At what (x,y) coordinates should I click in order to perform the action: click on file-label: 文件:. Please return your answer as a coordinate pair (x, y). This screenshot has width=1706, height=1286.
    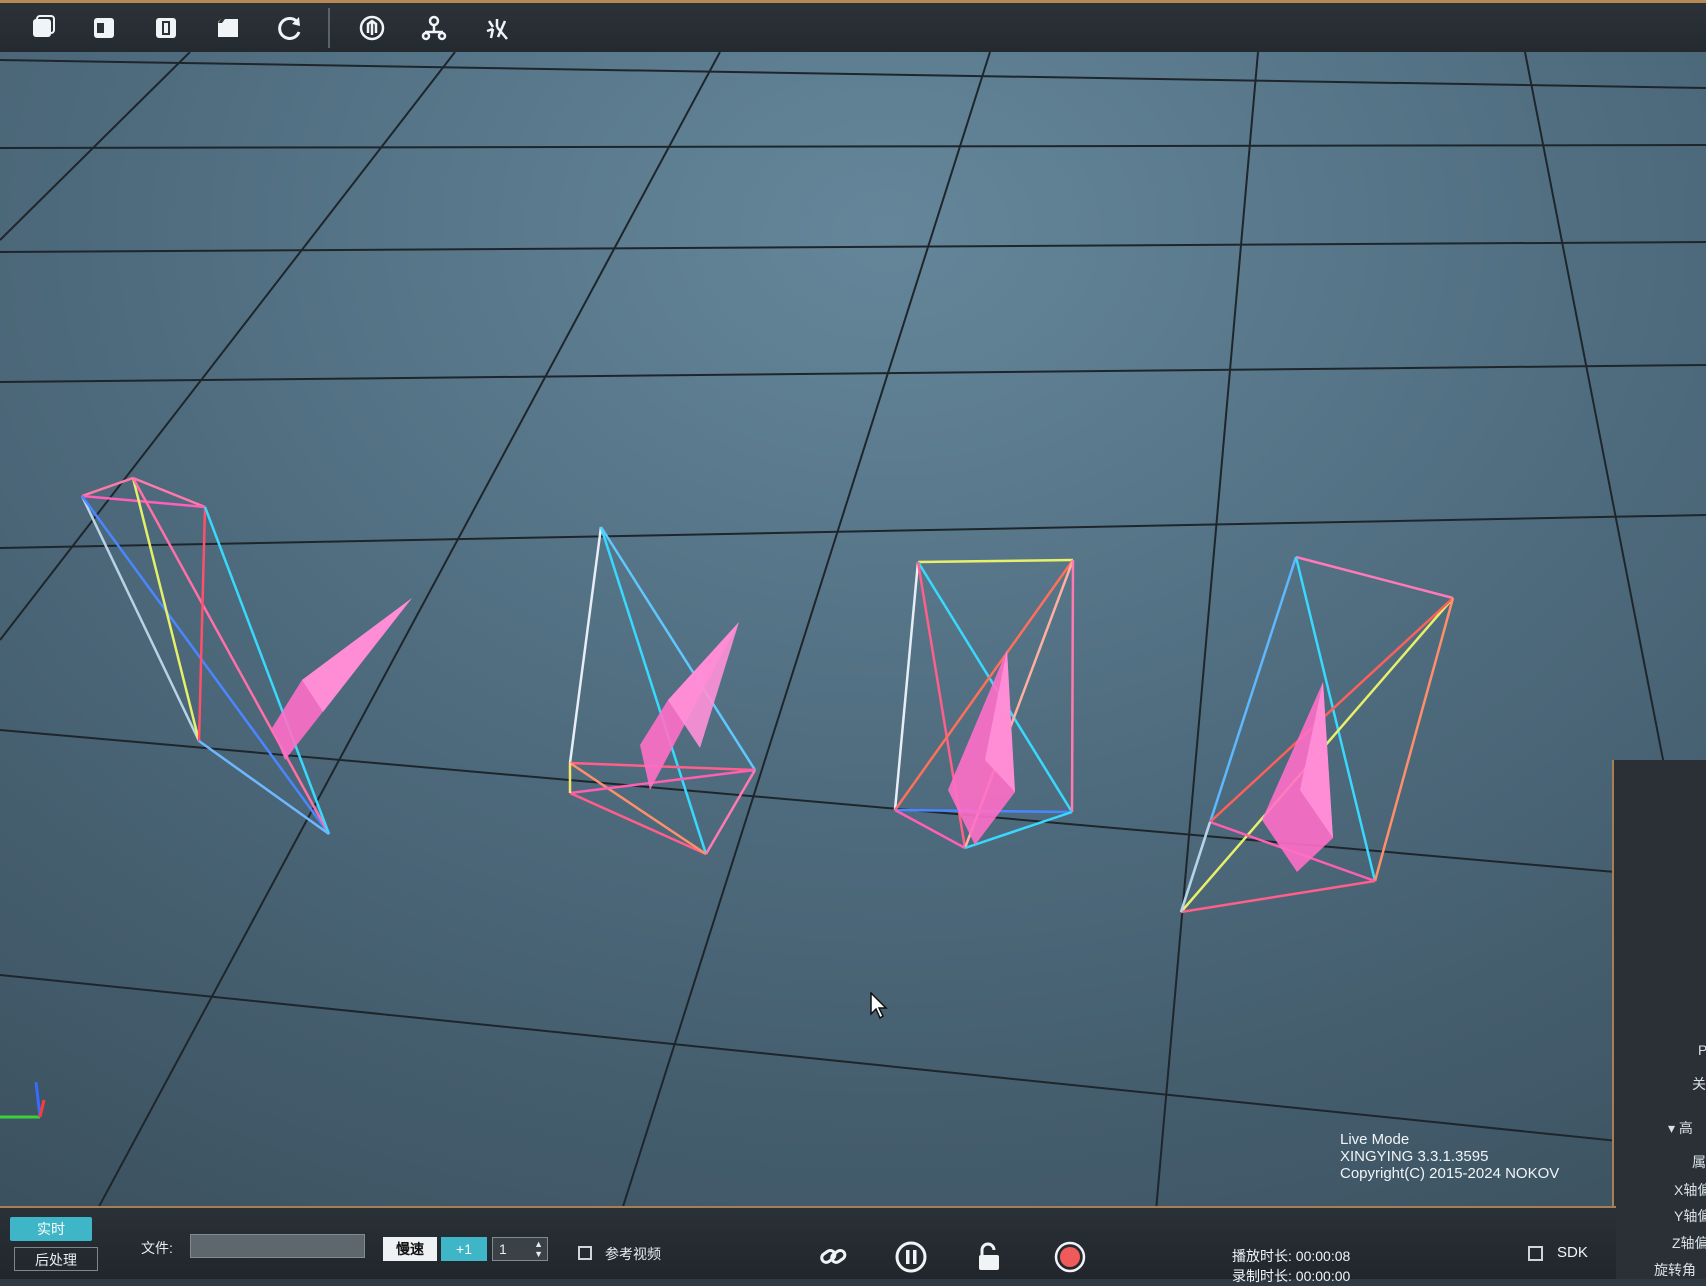
    Looking at the image, I should click on (157, 1248).